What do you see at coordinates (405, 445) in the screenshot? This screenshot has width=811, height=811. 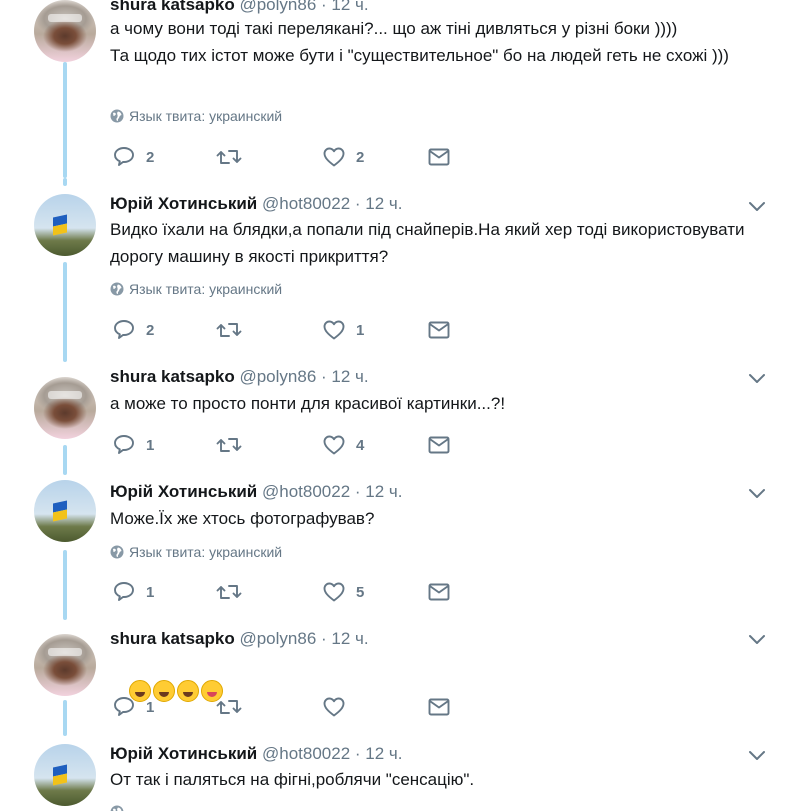 I see `tweet-actions: 1 4` at bounding box center [405, 445].